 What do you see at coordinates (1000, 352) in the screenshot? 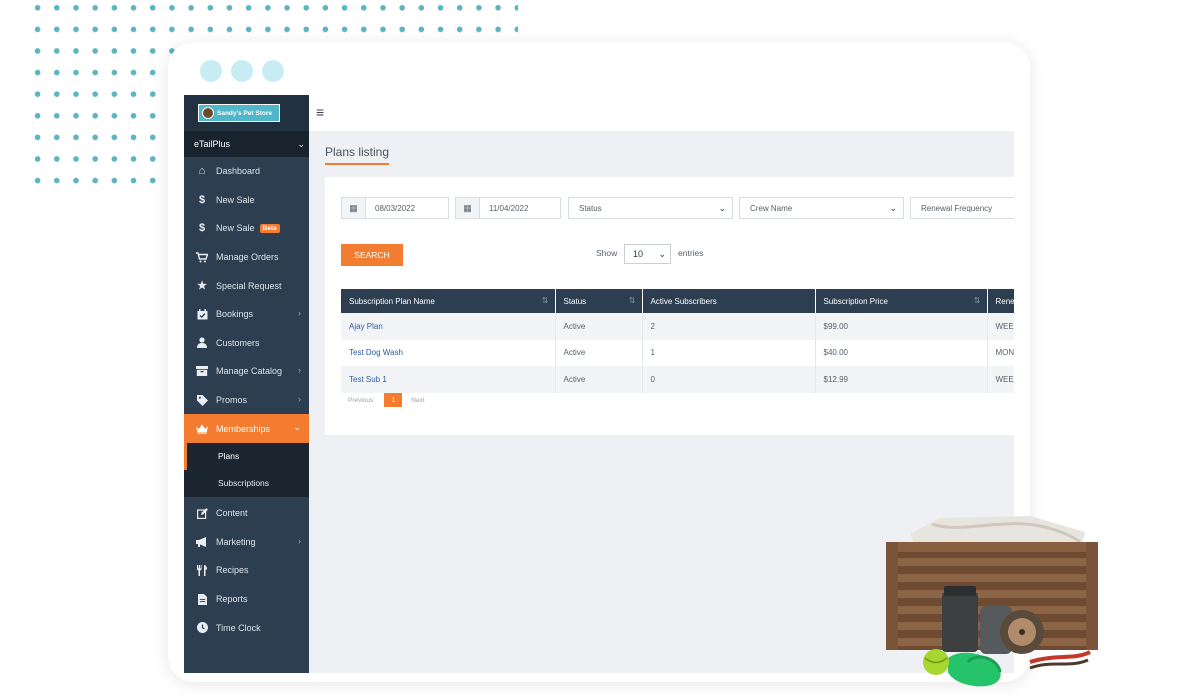
I see `table-cell: MONTHLY` at bounding box center [1000, 352].